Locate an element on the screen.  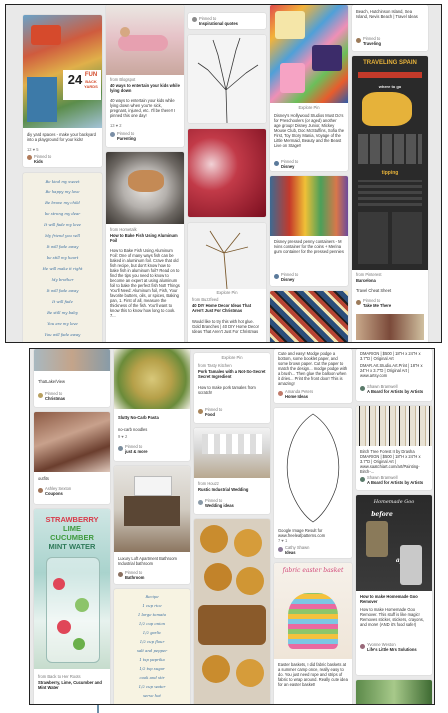
pin-image-pennies is located at coordinates (309, 206).